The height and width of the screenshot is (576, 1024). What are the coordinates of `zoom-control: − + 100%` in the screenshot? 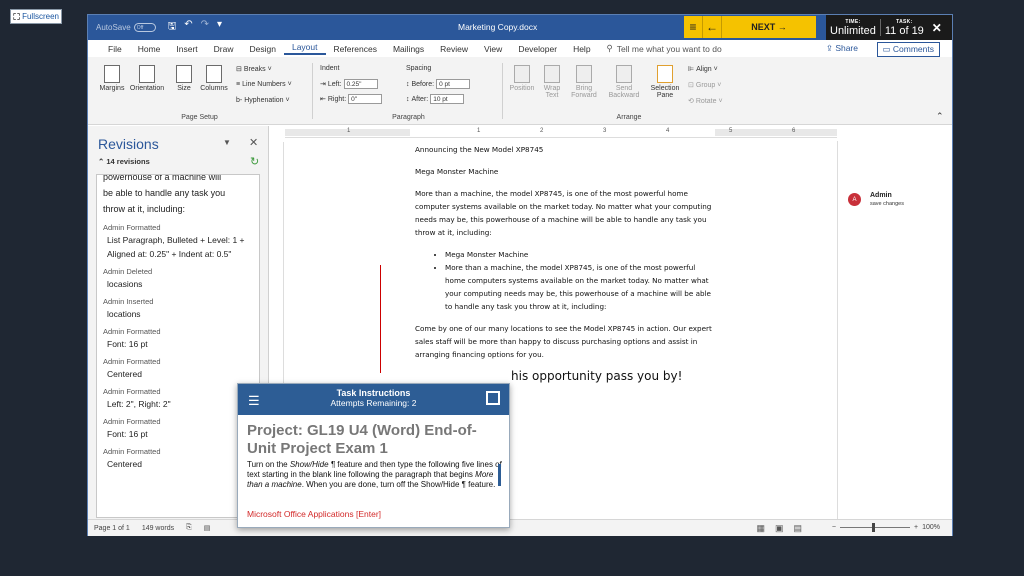 It's located at (886, 527).